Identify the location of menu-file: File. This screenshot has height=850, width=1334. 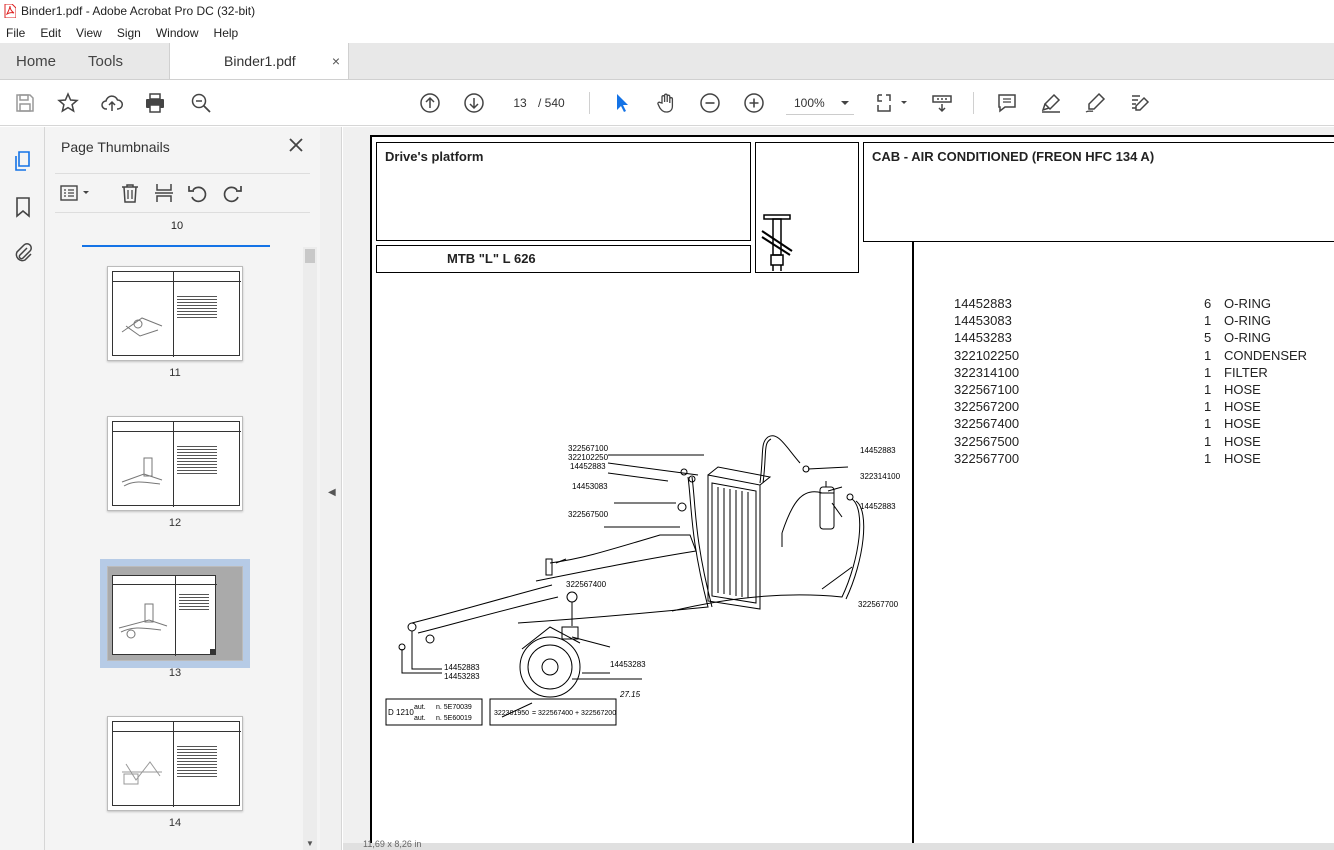
(15, 33).